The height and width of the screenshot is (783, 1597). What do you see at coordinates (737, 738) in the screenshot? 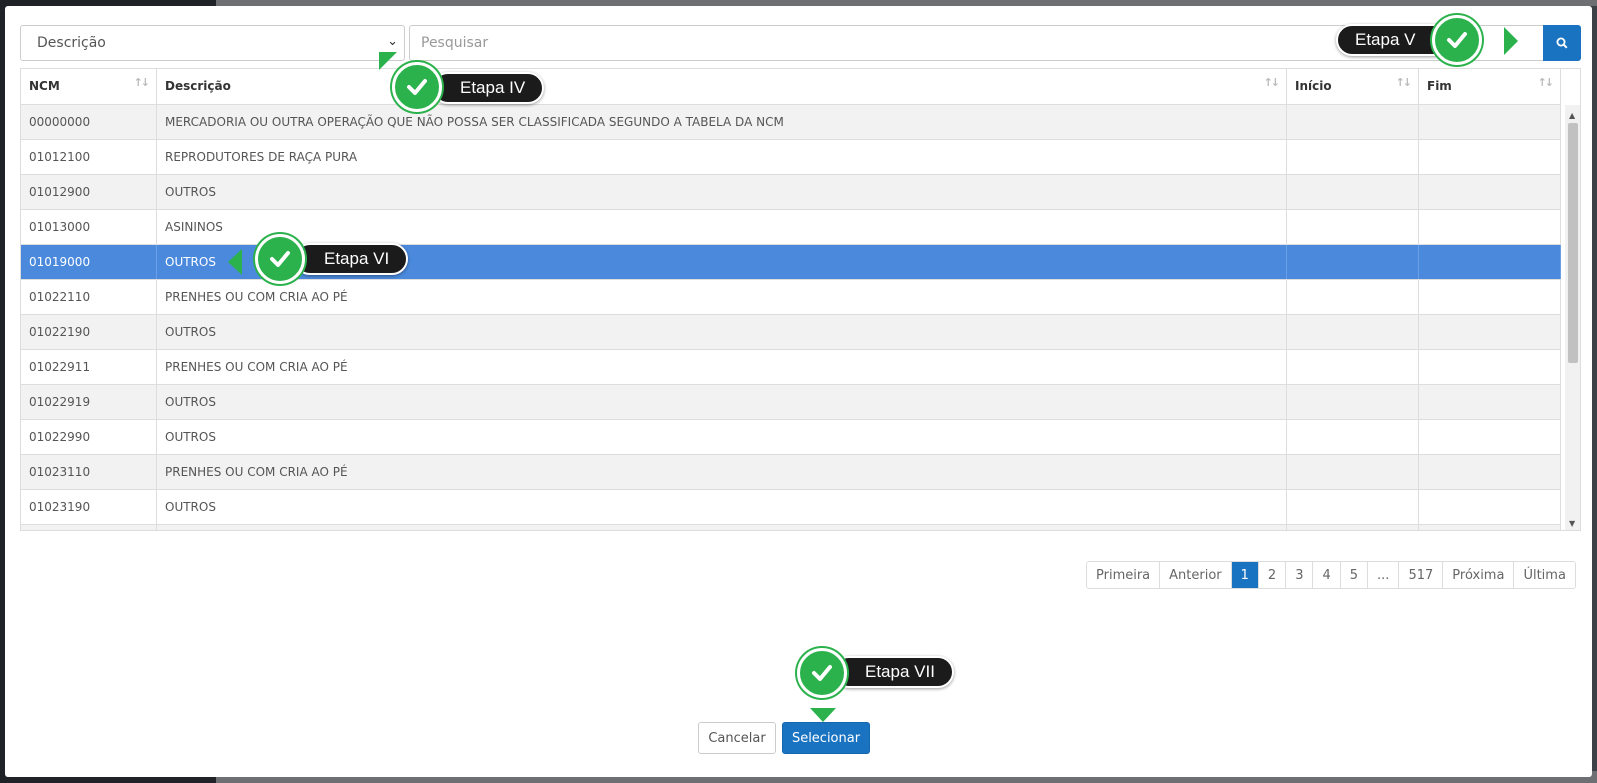
I see `cancel-button: Cancelar` at bounding box center [737, 738].